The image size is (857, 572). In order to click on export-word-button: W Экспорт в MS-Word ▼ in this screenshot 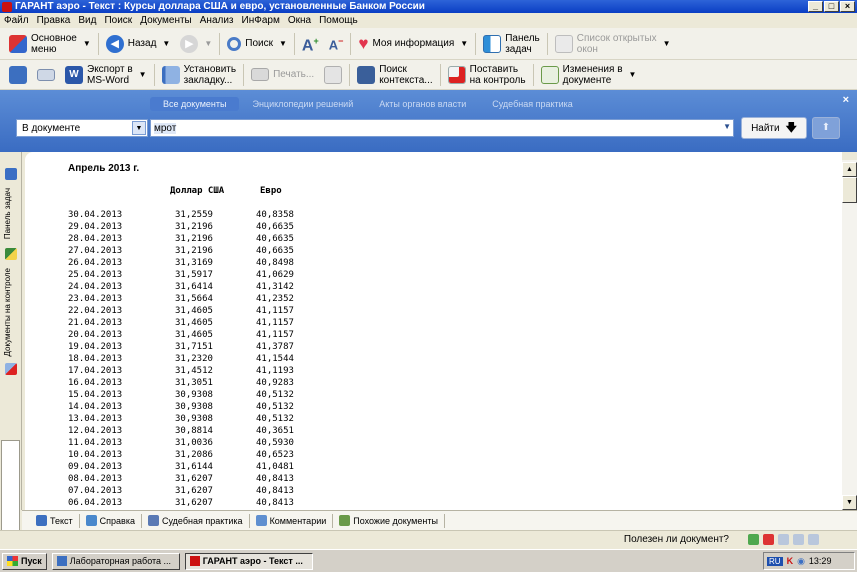, I will do `click(106, 74)`.